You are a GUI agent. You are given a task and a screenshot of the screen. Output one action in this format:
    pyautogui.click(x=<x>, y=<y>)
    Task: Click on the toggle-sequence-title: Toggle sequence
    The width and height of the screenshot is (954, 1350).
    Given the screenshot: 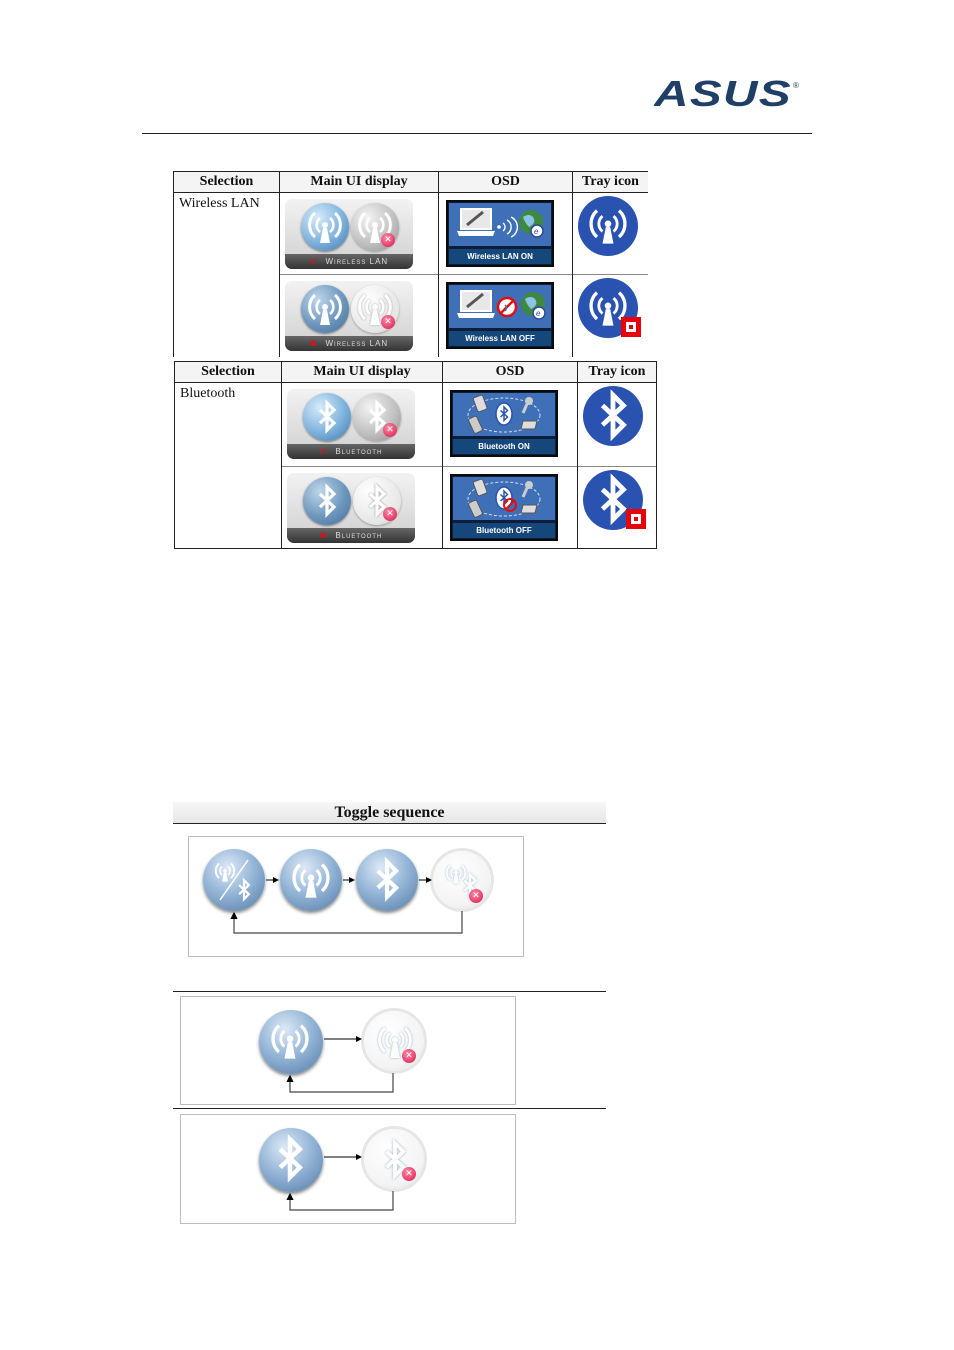 What is the action you would take?
    pyautogui.click(x=389, y=813)
    